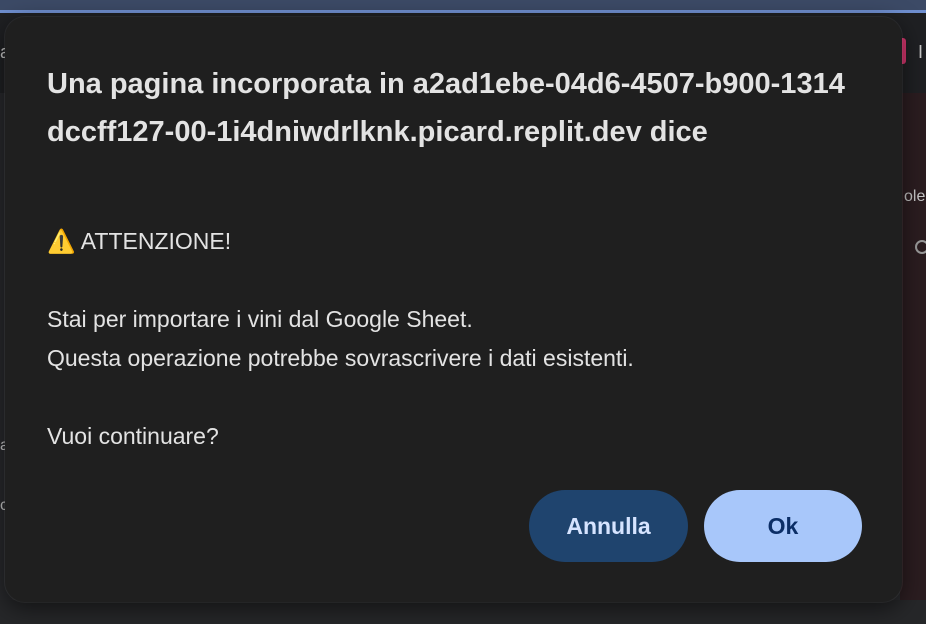 This screenshot has height=624, width=926. I want to click on background-radio-icon, so click(920, 247).